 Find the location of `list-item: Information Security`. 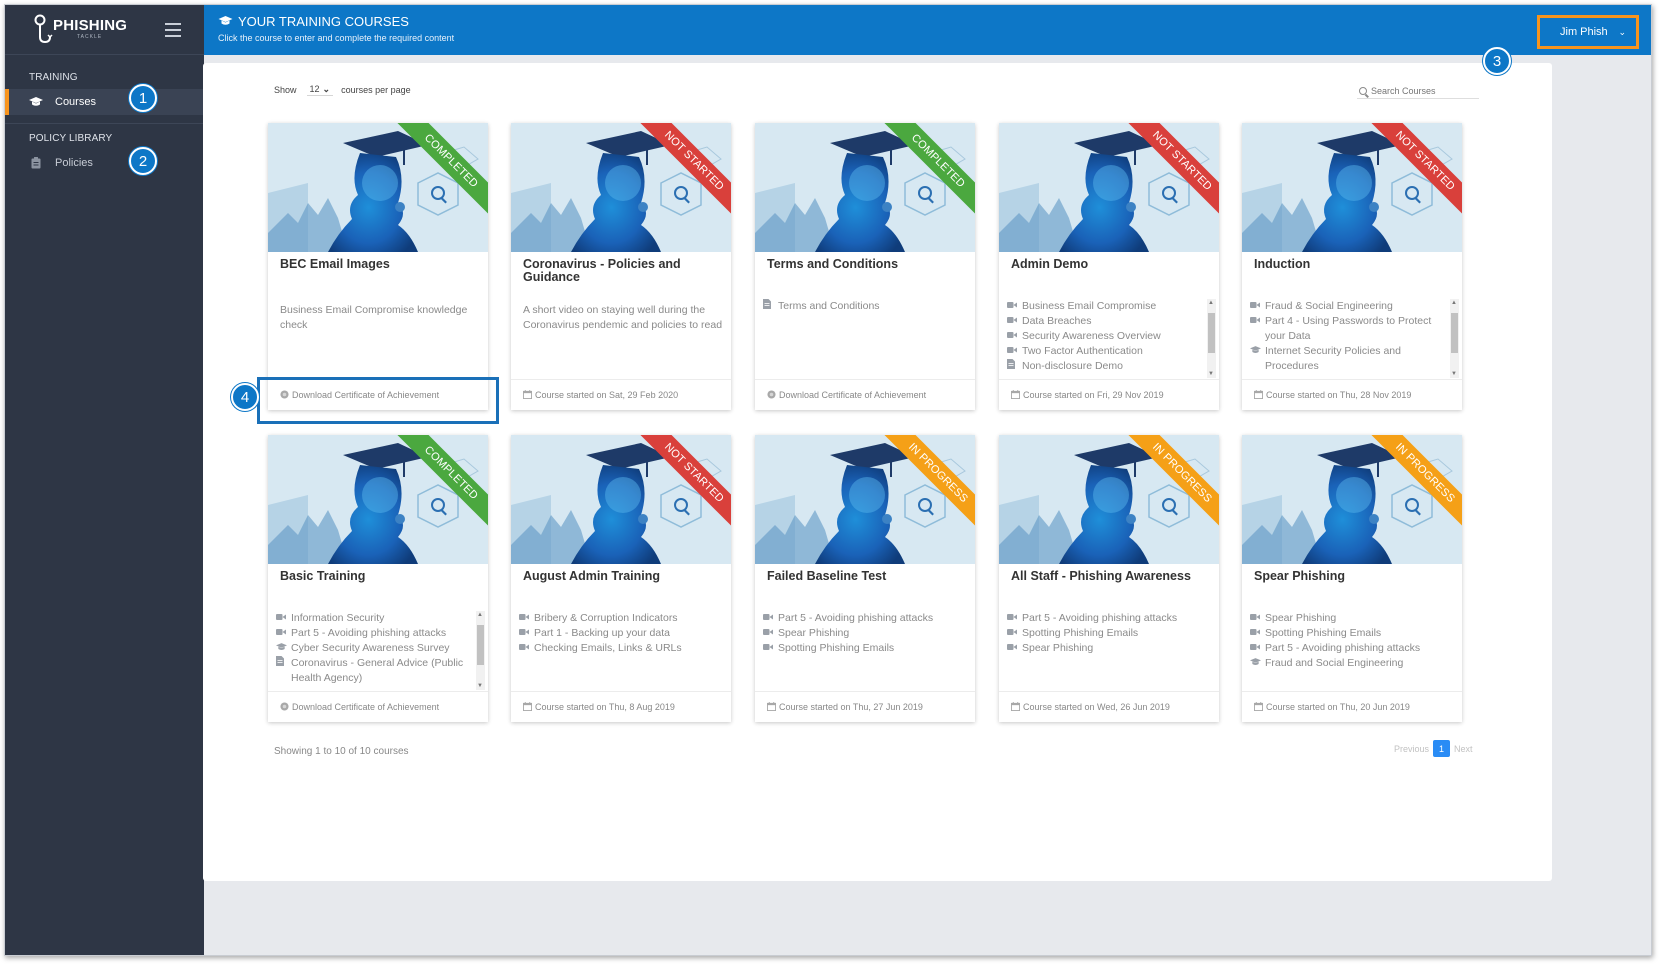

list-item: Information Security is located at coordinates (375, 618).